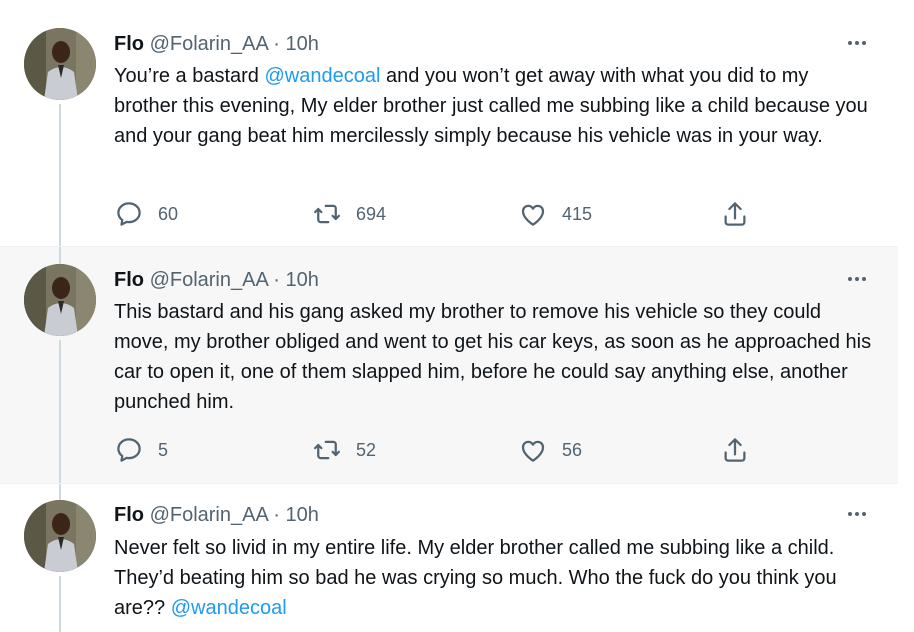 The image size is (914, 632). I want to click on tweet-actions: 5 52 56, so click(434, 450).